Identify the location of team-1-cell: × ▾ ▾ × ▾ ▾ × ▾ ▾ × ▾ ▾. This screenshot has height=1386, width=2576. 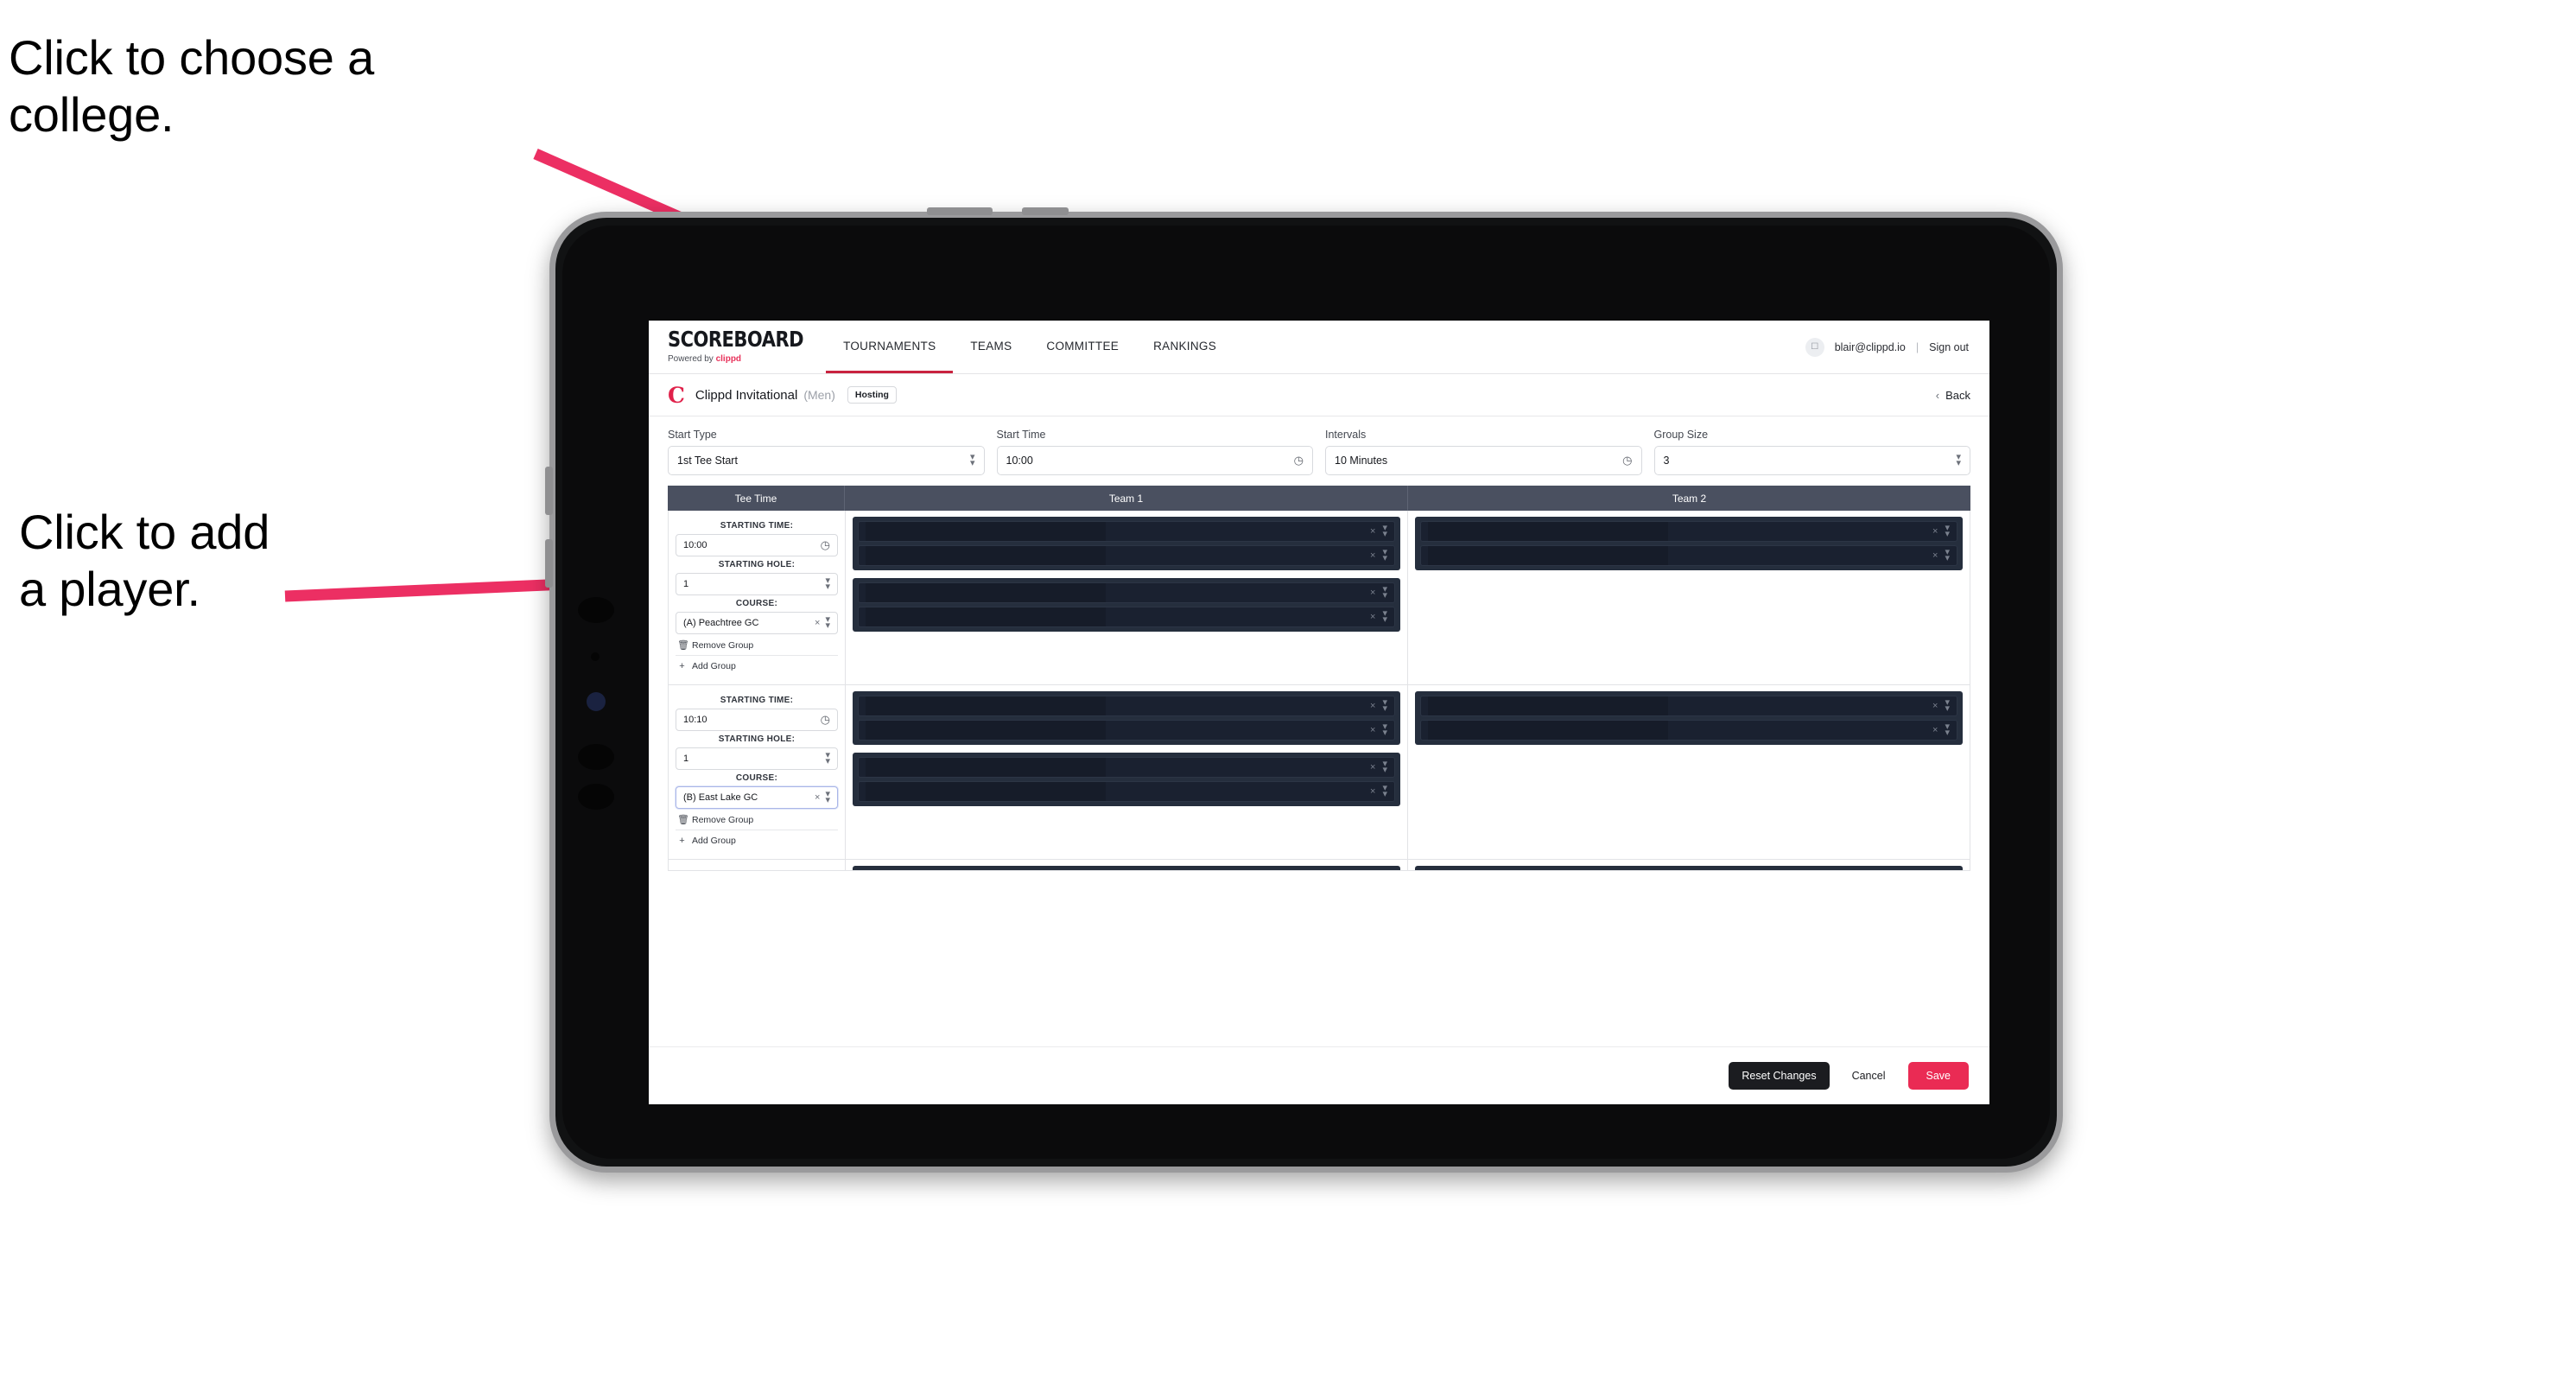
(1127, 772).